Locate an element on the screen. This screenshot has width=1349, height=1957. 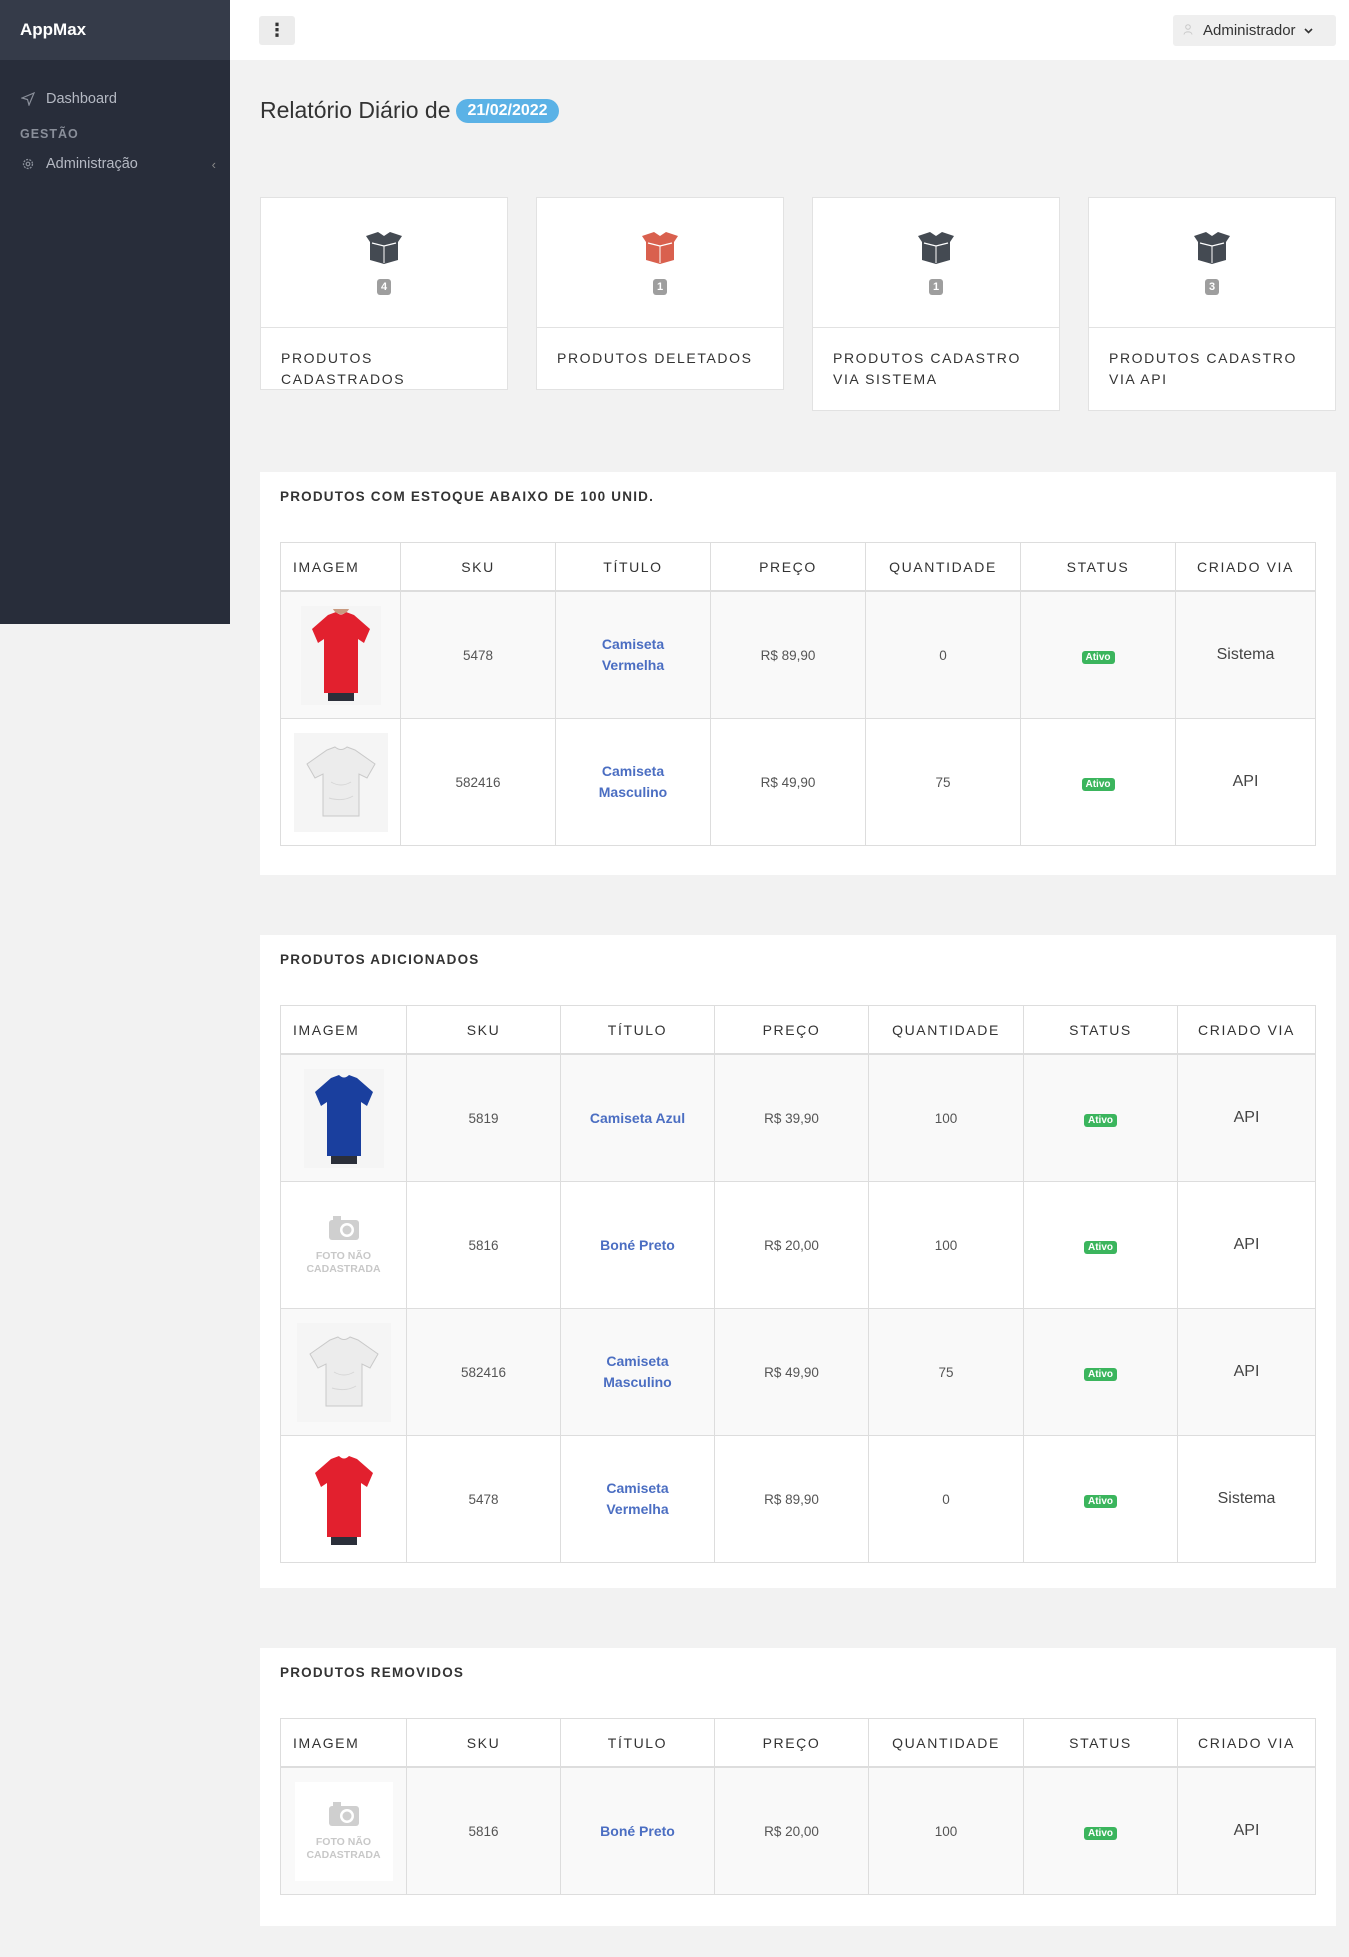
user-menu-button: Administrador is located at coordinates (1254, 30).